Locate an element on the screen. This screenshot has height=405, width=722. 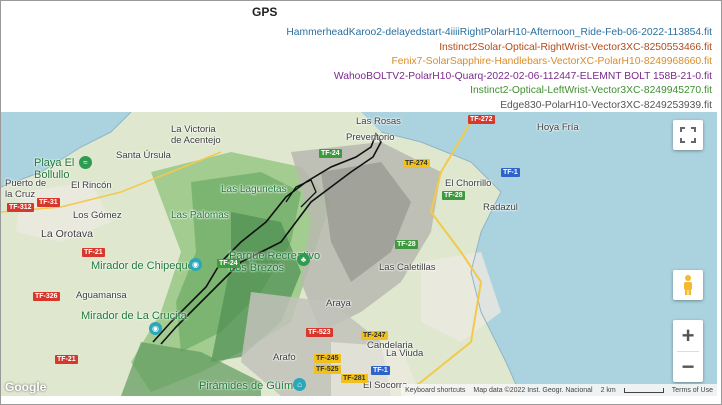
pegman-icon is located at coordinates (688, 285).